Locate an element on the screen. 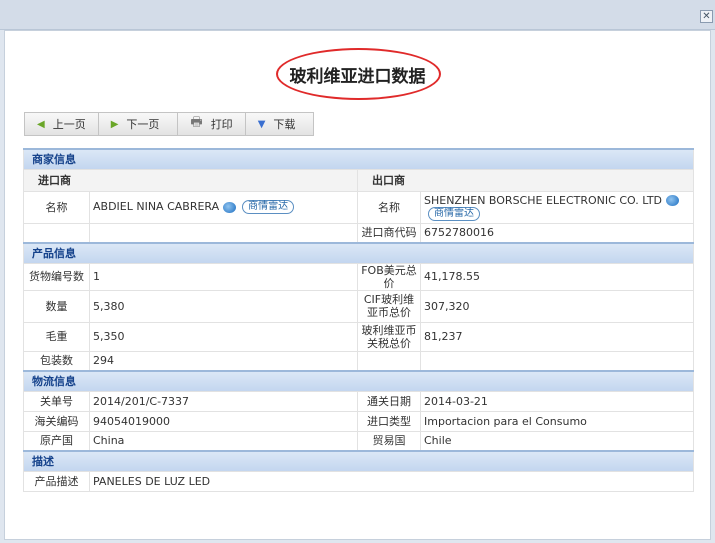 Image resolution: width=715 pixels, height=543 pixels. importer-name-cell: ABDIEL NINA CABRERA 商情雷达 is located at coordinates (223, 207).